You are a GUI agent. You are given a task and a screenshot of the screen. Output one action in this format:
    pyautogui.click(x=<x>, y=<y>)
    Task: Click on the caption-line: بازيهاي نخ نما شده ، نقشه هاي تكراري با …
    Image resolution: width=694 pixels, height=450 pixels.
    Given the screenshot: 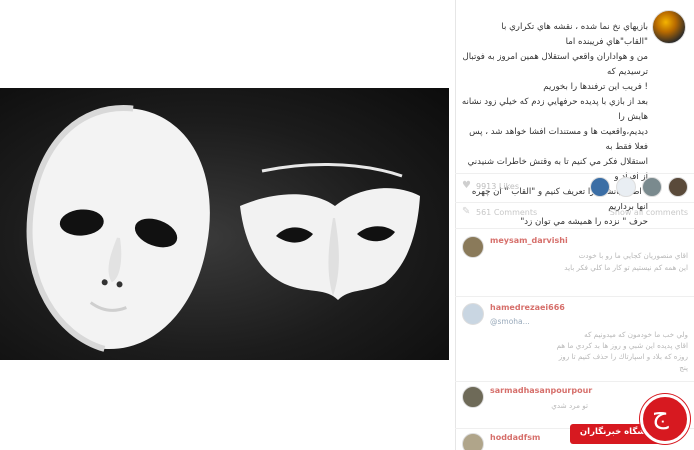 What is the action you would take?
    pyautogui.click(x=574, y=34)
    